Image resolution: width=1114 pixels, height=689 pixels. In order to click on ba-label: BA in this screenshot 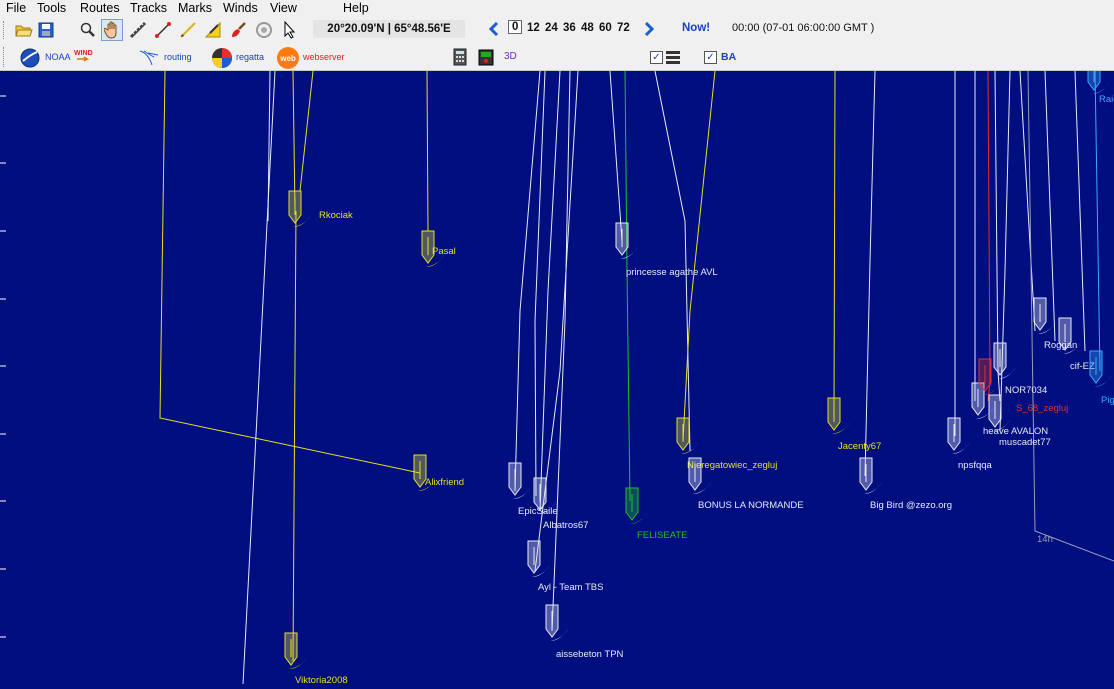, I will do `click(729, 57)`.